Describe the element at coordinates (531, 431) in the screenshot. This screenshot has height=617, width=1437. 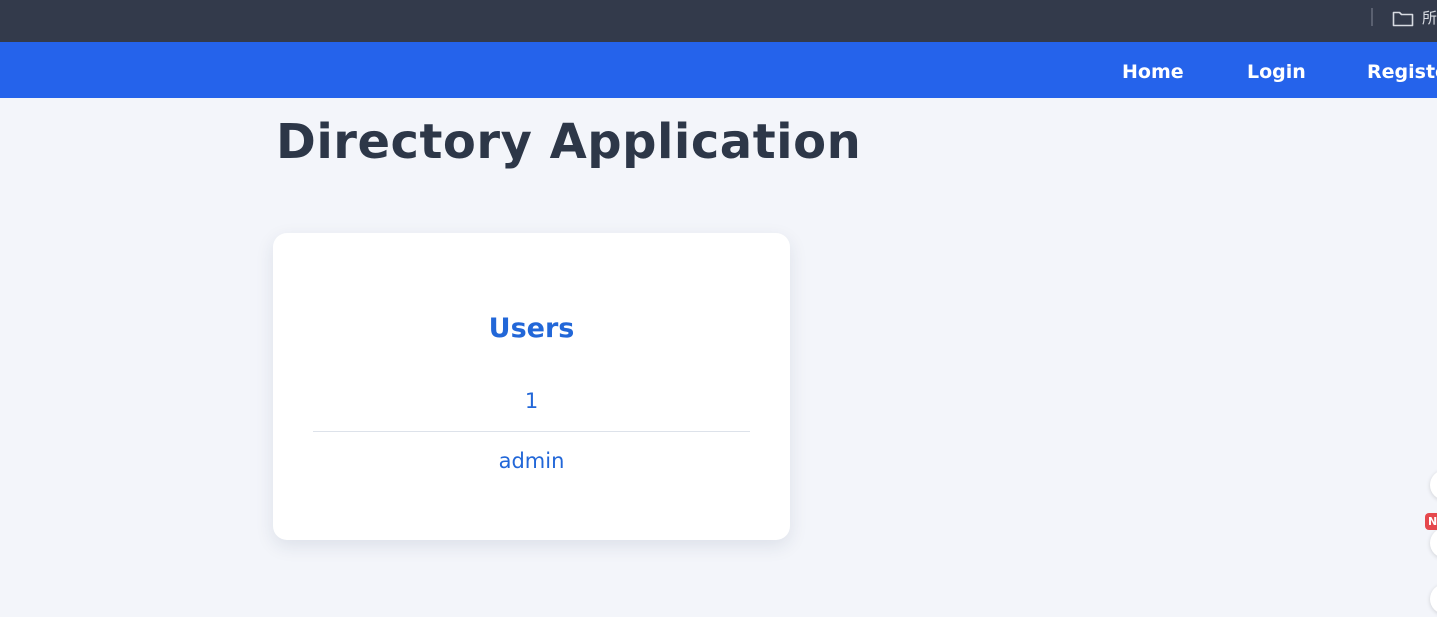
I see `row-divider` at that location.